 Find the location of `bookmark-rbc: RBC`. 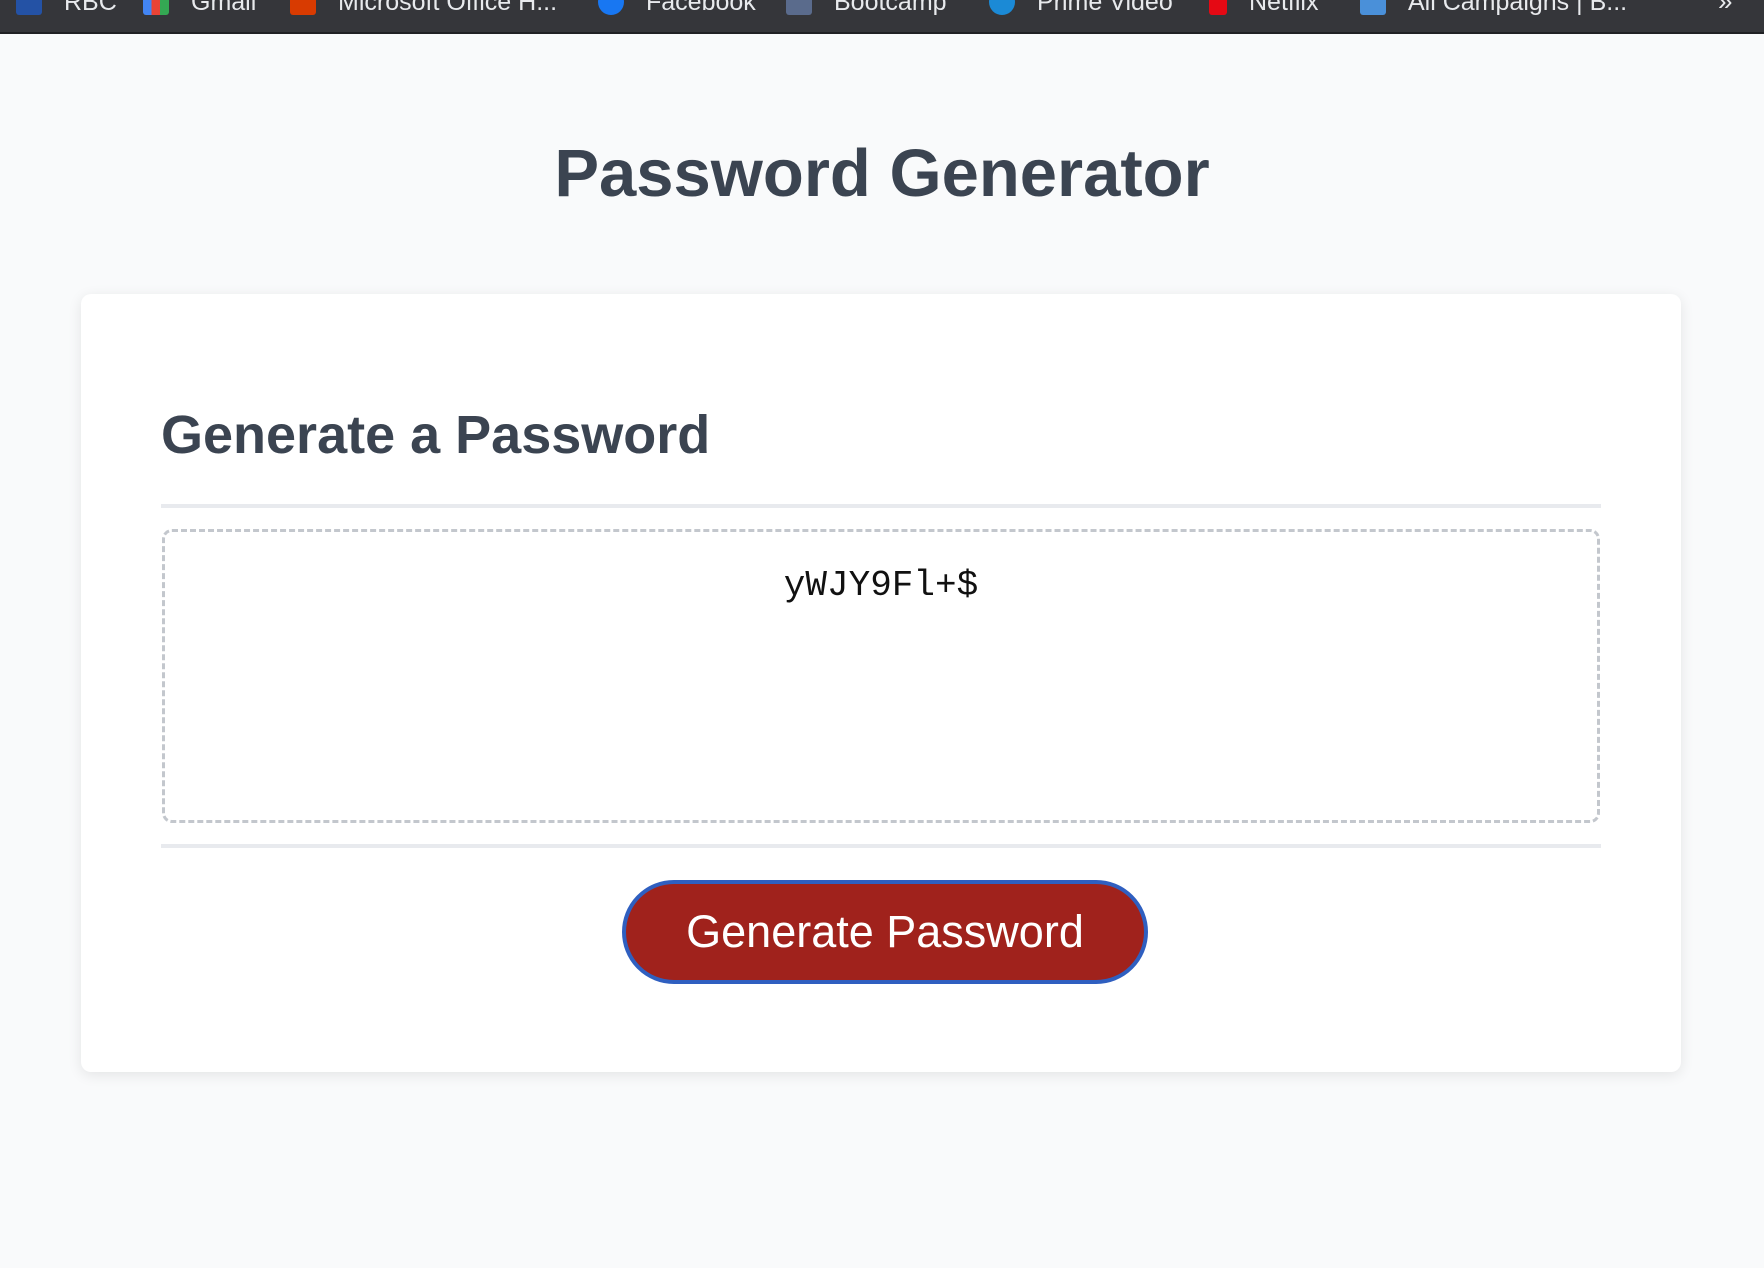

bookmark-rbc: RBC is located at coordinates (66, 8).